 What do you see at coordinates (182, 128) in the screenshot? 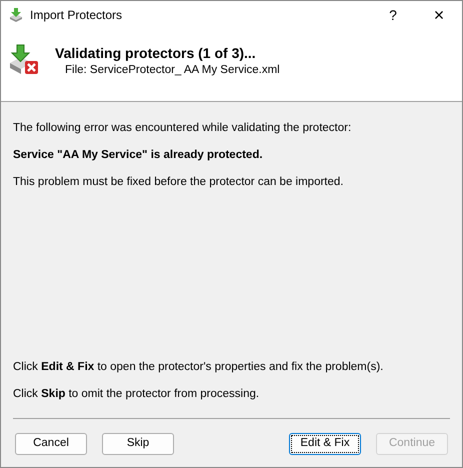
I see `message-text: The following error was encountered while validating the protector:` at bounding box center [182, 128].